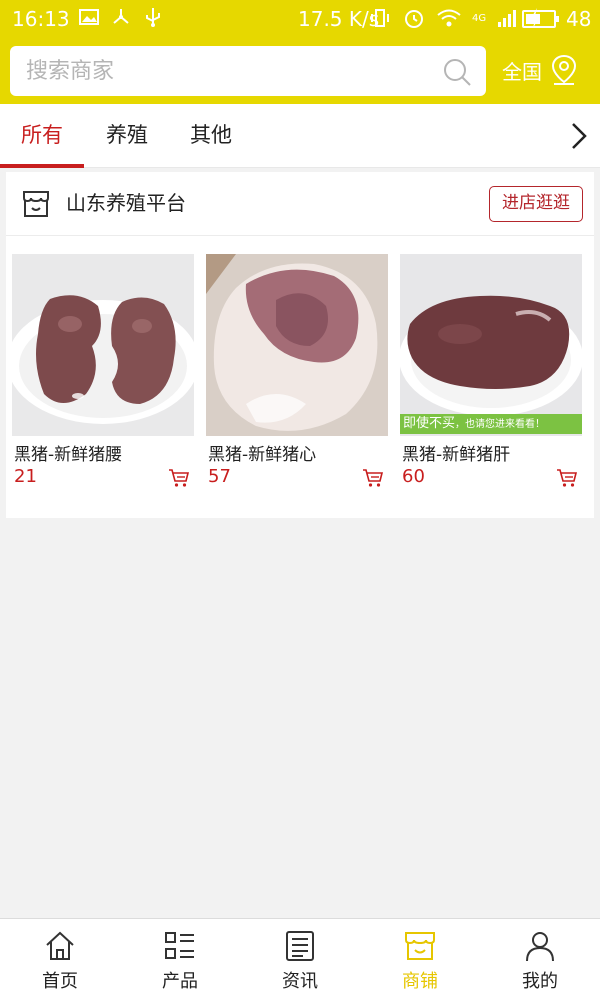 The image size is (600, 1000). What do you see at coordinates (500, 424) in the screenshot?
I see `promo-banner-sub: ，也请您进来看看！` at bounding box center [500, 424].